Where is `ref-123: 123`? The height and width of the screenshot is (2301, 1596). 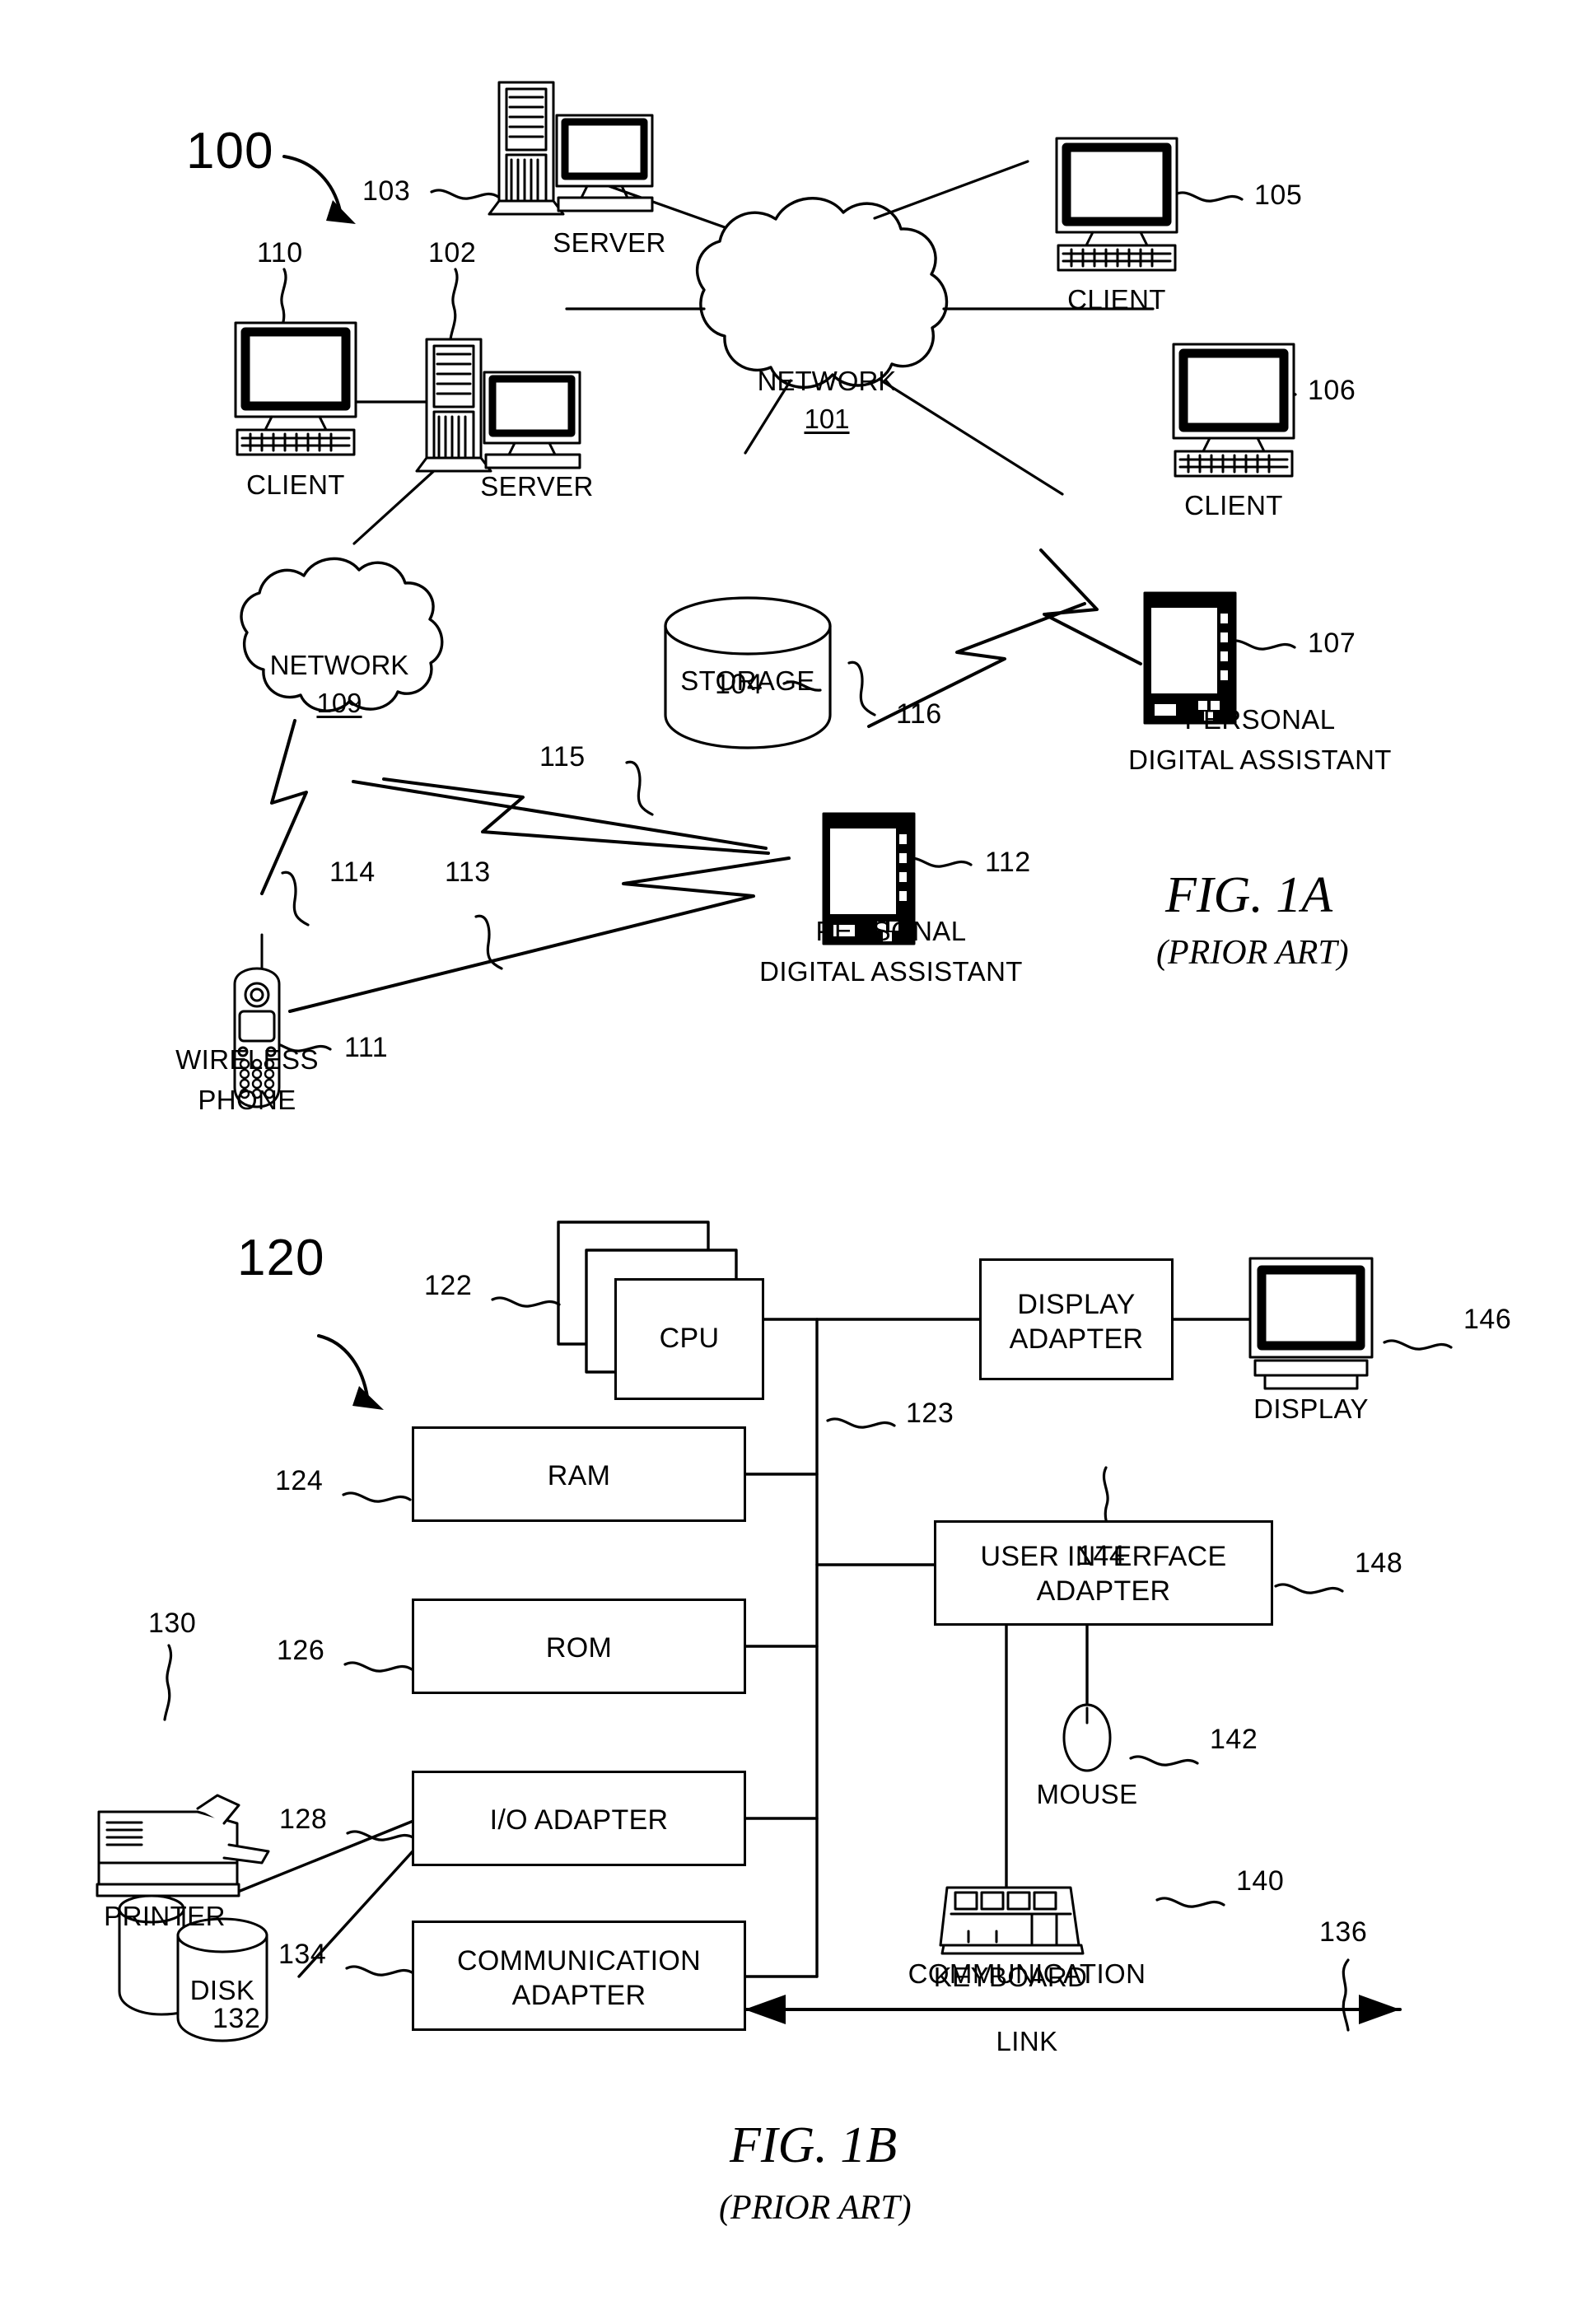 ref-123: 123 is located at coordinates (930, 1413).